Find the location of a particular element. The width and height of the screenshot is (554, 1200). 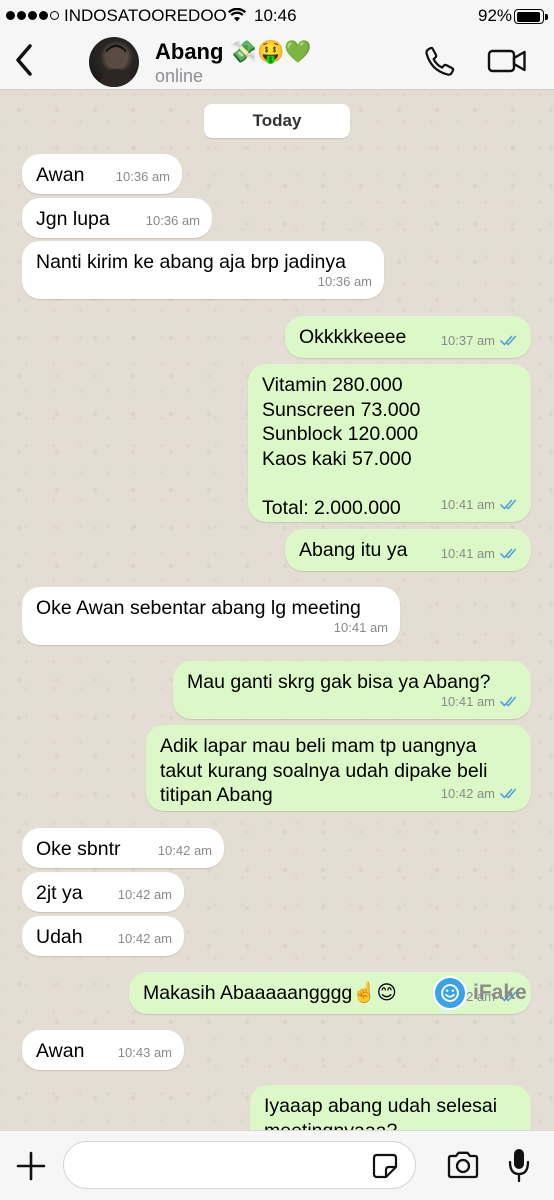

battery-icon is located at coordinates (531, 16).